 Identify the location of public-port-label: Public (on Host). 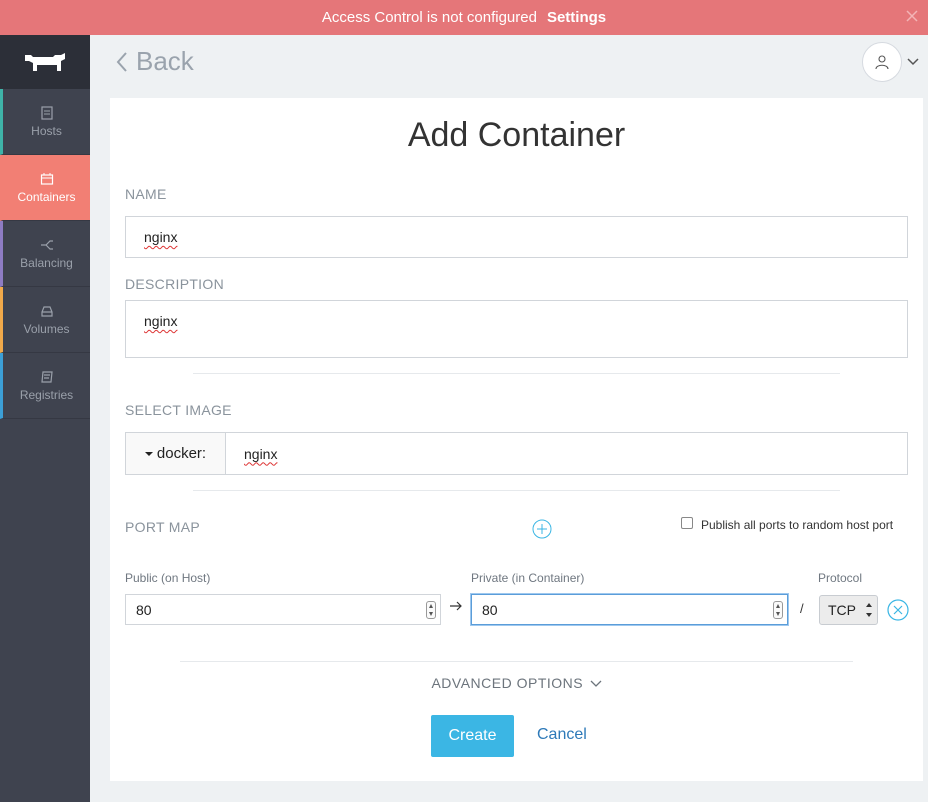
(168, 578).